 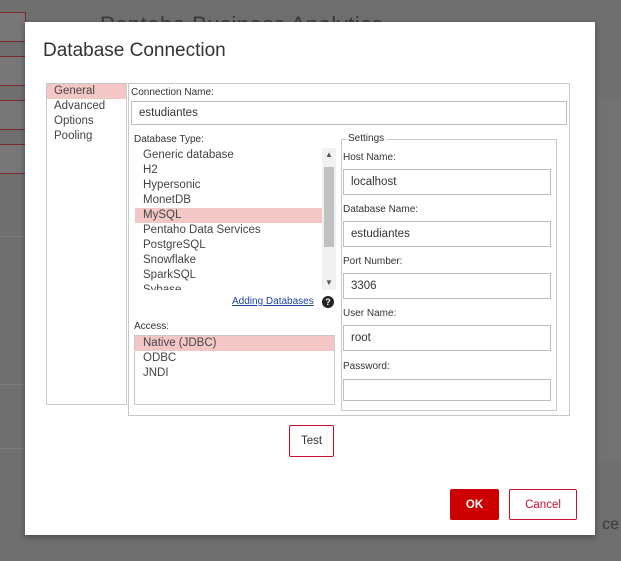 What do you see at coordinates (235, 260) in the screenshot?
I see `list-item: Snowflake` at bounding box center [235, 260].